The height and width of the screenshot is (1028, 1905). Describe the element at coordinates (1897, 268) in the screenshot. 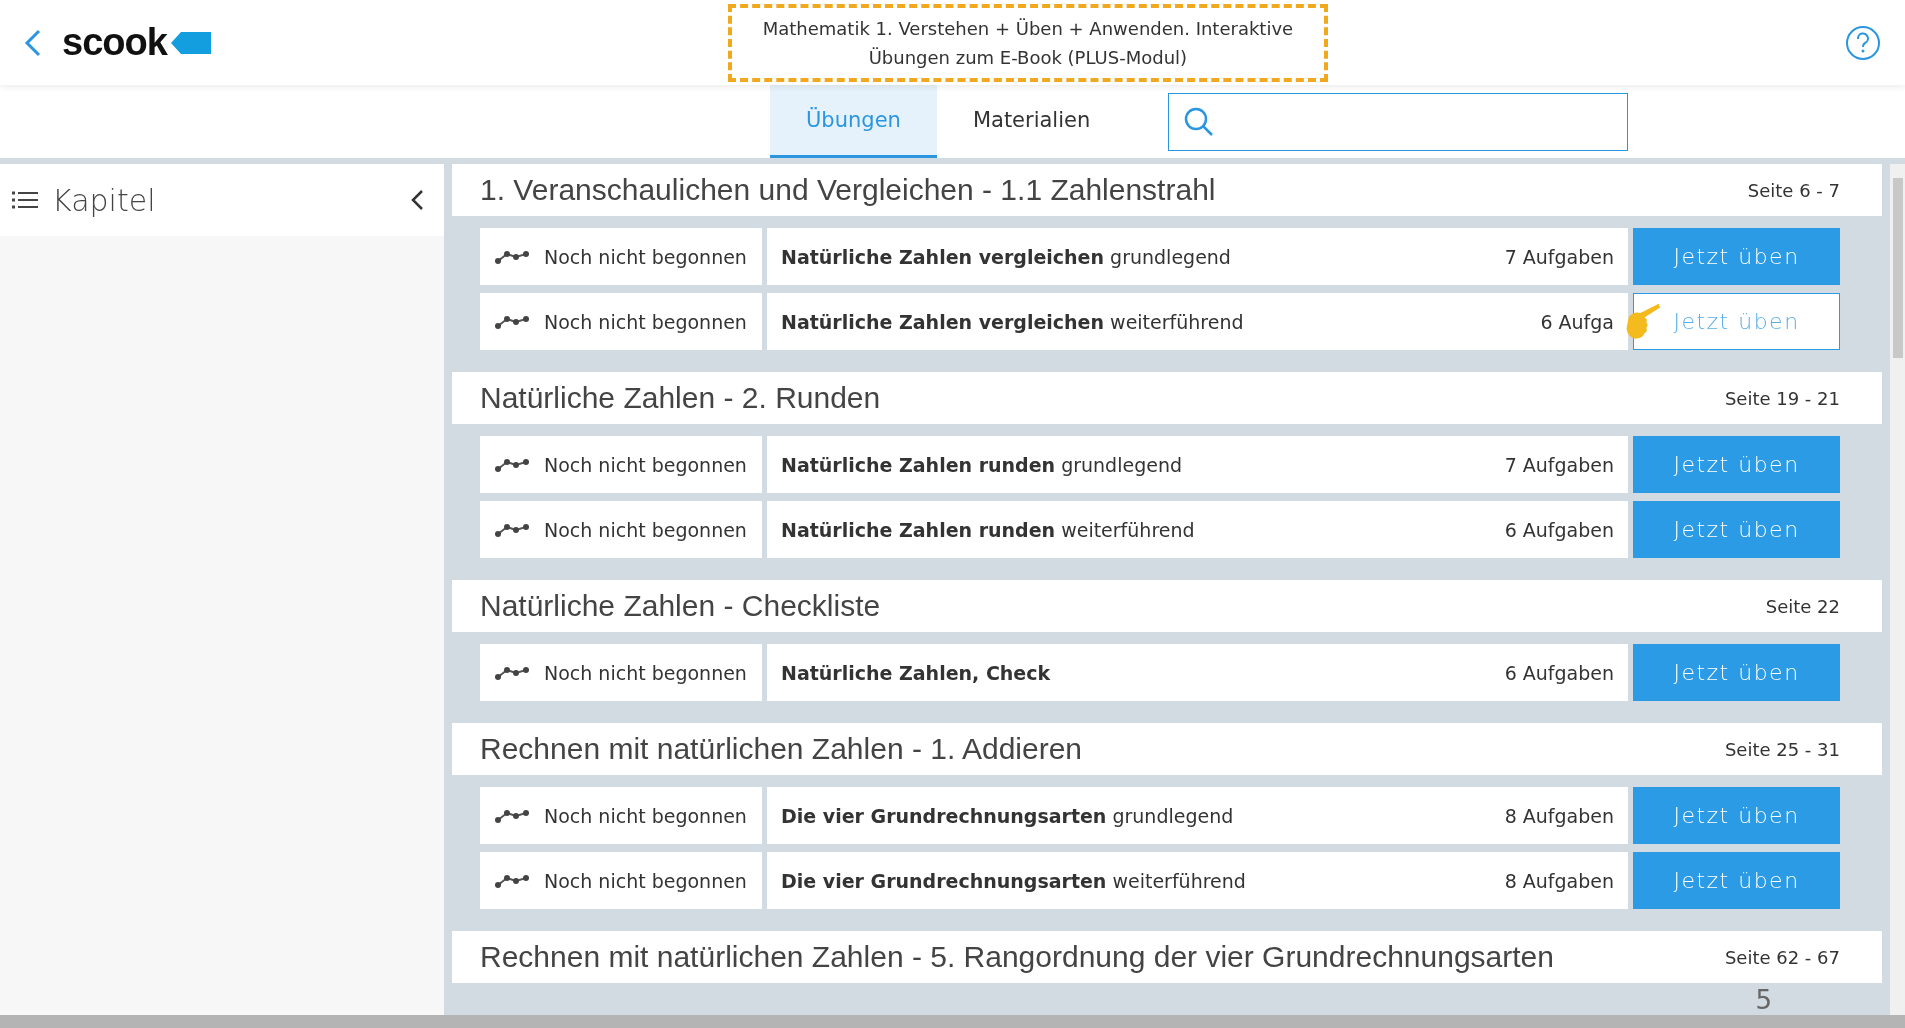

I see `scrollbar-thumb` at that location.